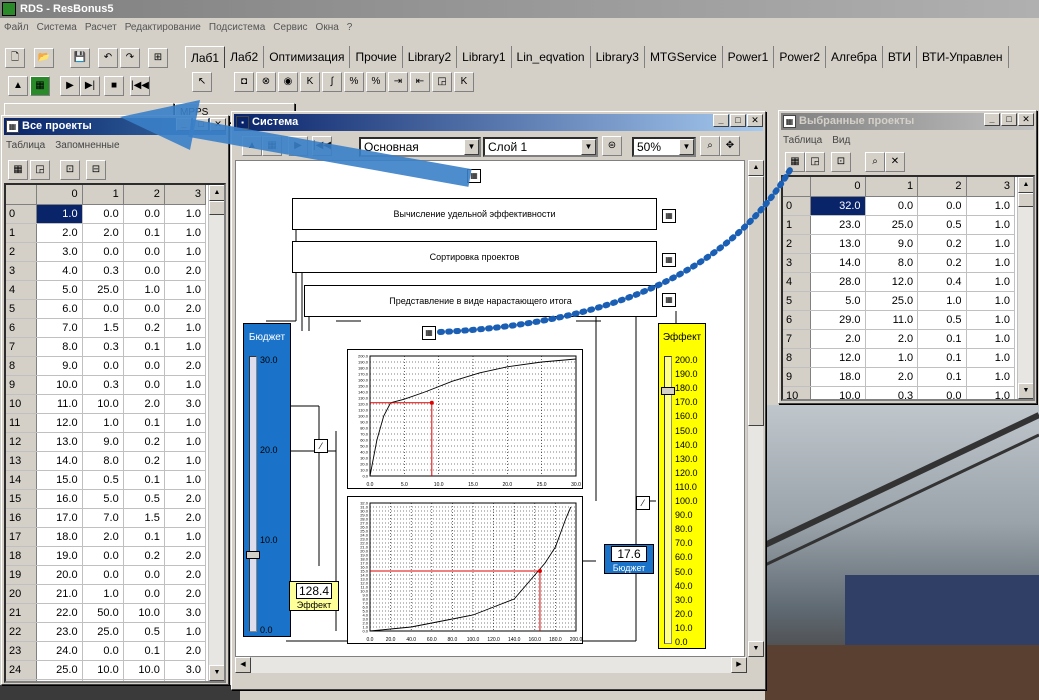 Image resolution: width=1039 pixels, height=700 pixels. What do you see at coordinates (854, 57) in the screenshot?
I see `palette-tab: Алгебра` at bounding box center [854, 57].